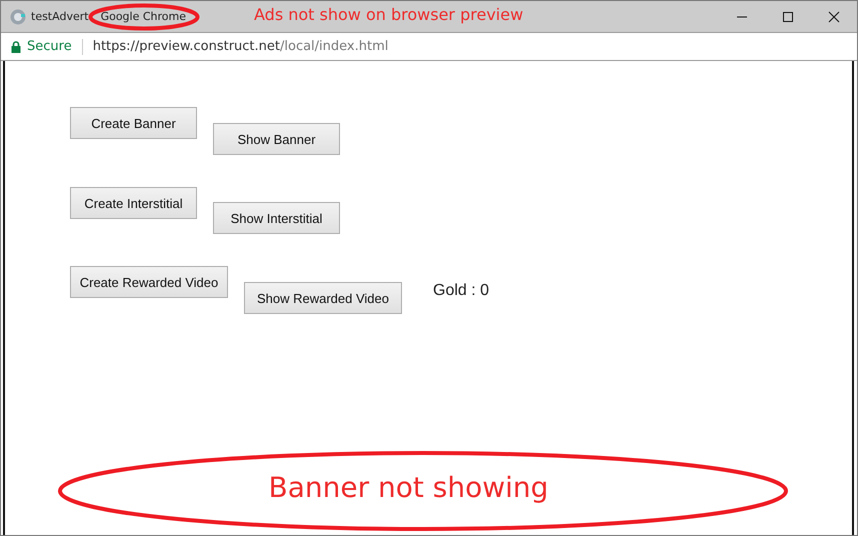  What do you see at coordinates (143, 16) in the screenshot?
I see `browser-name: Google Chrome` at bounding box center [143, 16].